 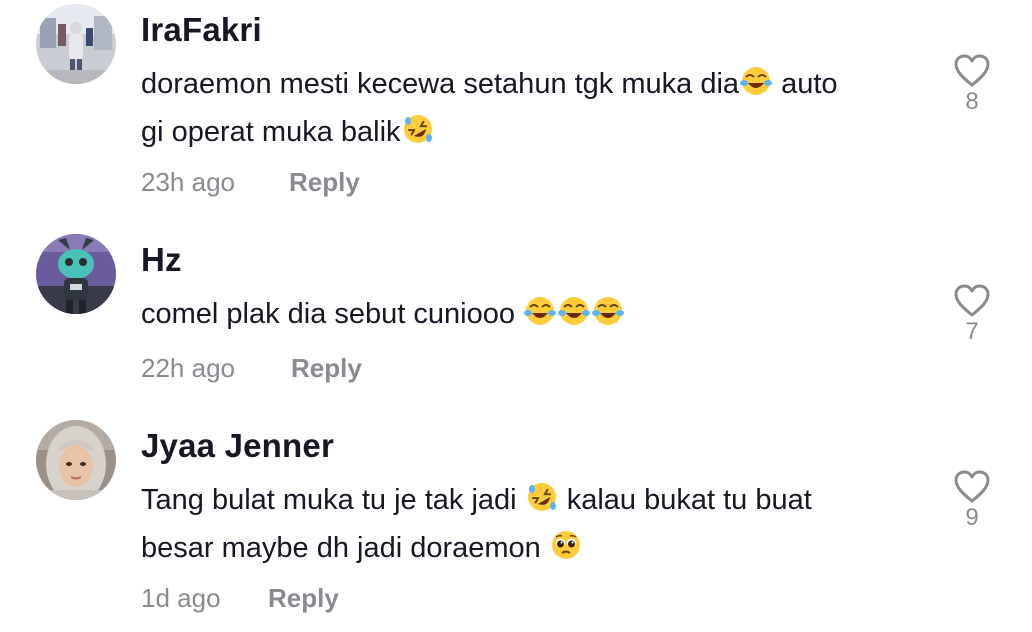 I want to click on like-button: 8, so click(x=972, y=84).